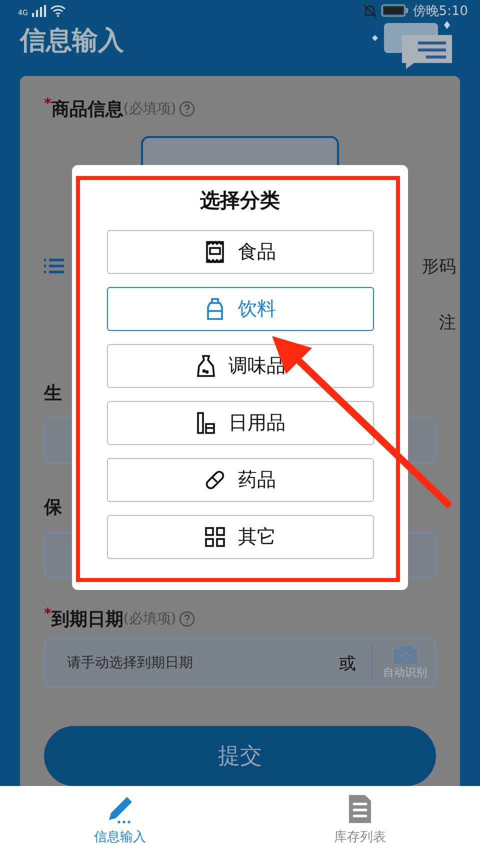 Image resolution: width=480 pixels, height=853 pixels. What do you see at coordinates (240, 423) in the screenshot?
I see `category-option: 日用品` at bounding box center [240, 423].